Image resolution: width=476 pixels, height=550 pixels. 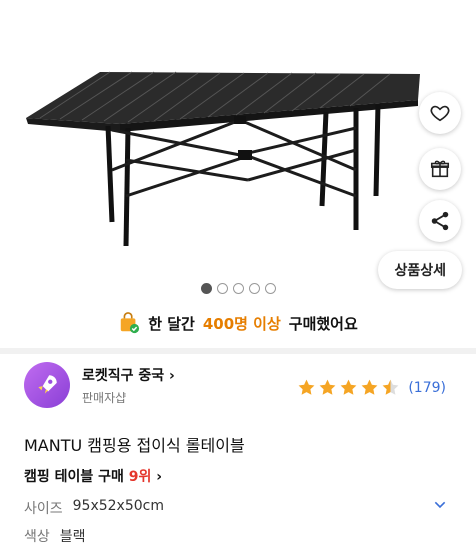 I want to click on option-color: 색상 블랙, so click(x=55, y=536).